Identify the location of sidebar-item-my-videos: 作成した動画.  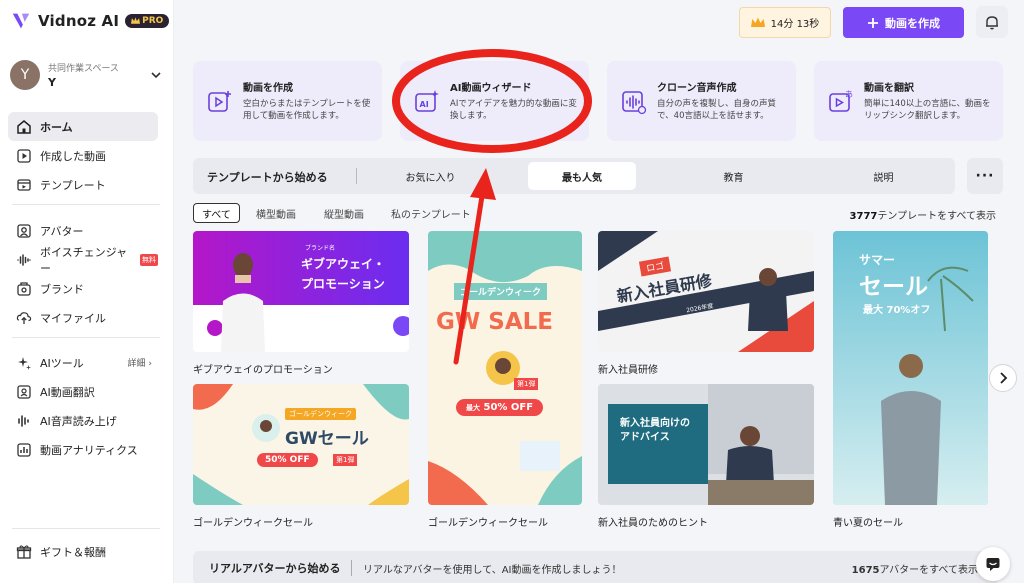
(83, 155).